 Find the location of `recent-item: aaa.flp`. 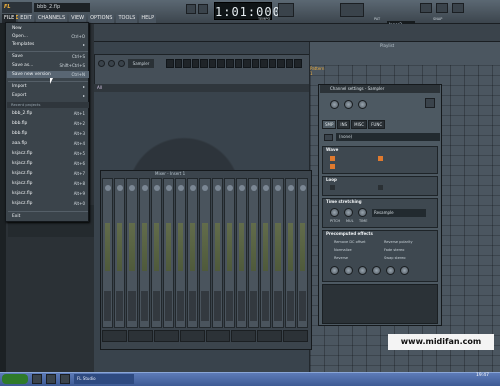

recent-item: aaa.flp is located at coordinates (19, 143).